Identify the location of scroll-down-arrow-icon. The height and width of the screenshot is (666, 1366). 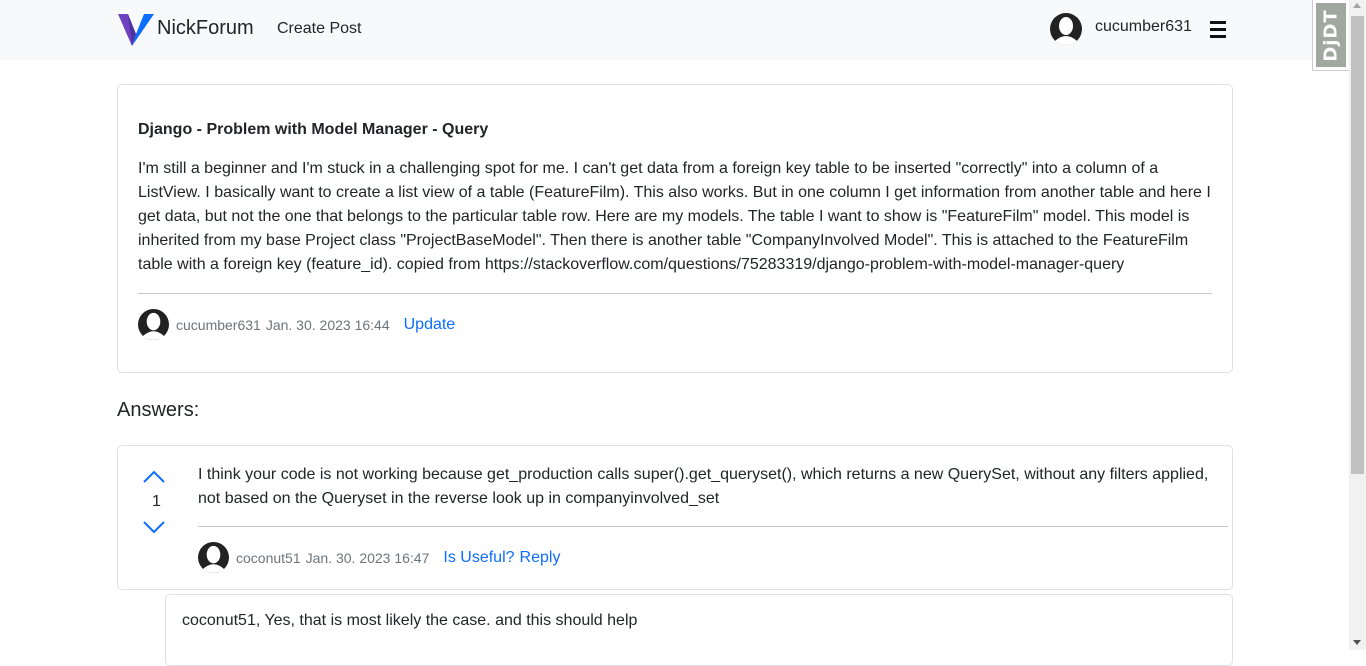
(1357, 642).